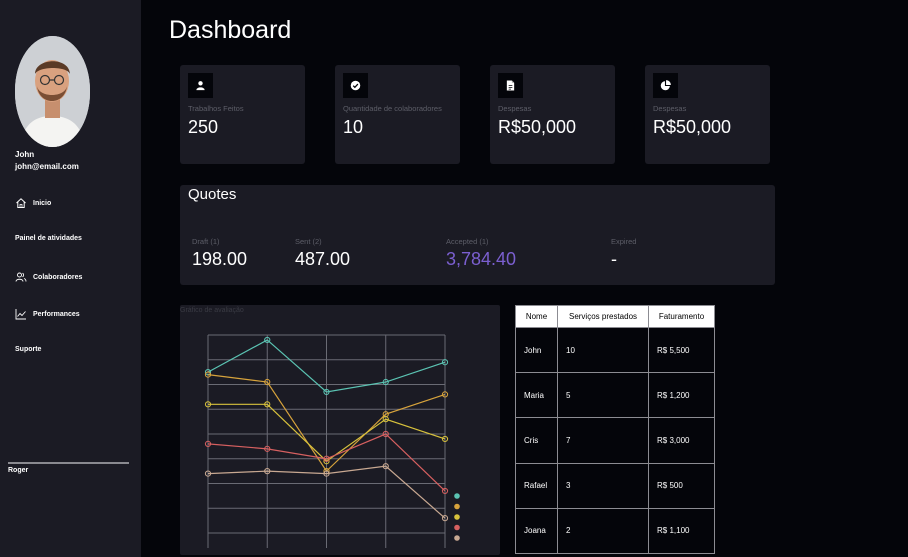  Describe the element at coordinates (603, 316) in the screenshot. I see `column-header-servicos: Serviços prestados` at that location.